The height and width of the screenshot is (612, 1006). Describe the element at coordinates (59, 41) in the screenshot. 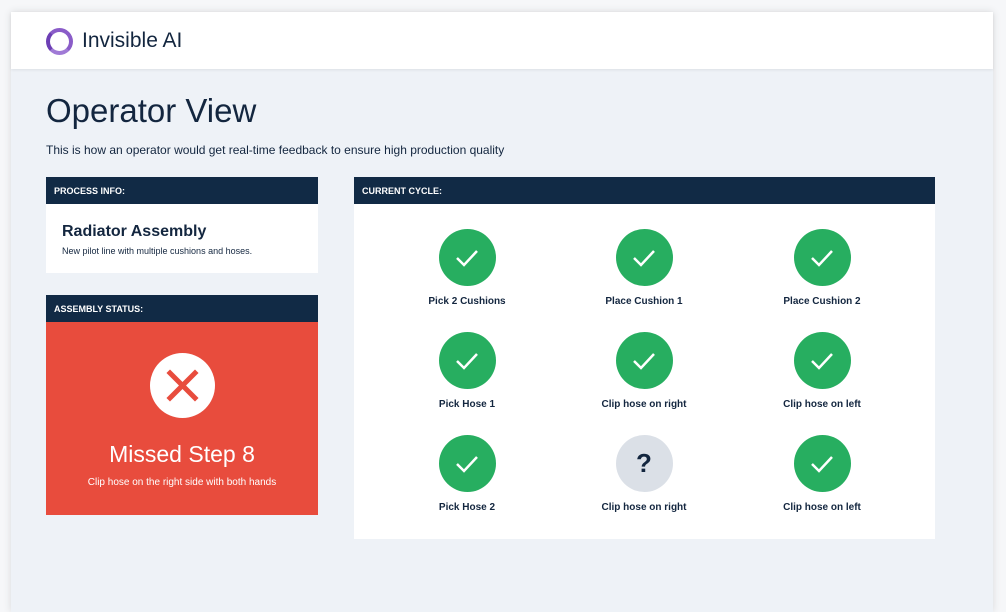

I see `logo-ring-icon` at that location.